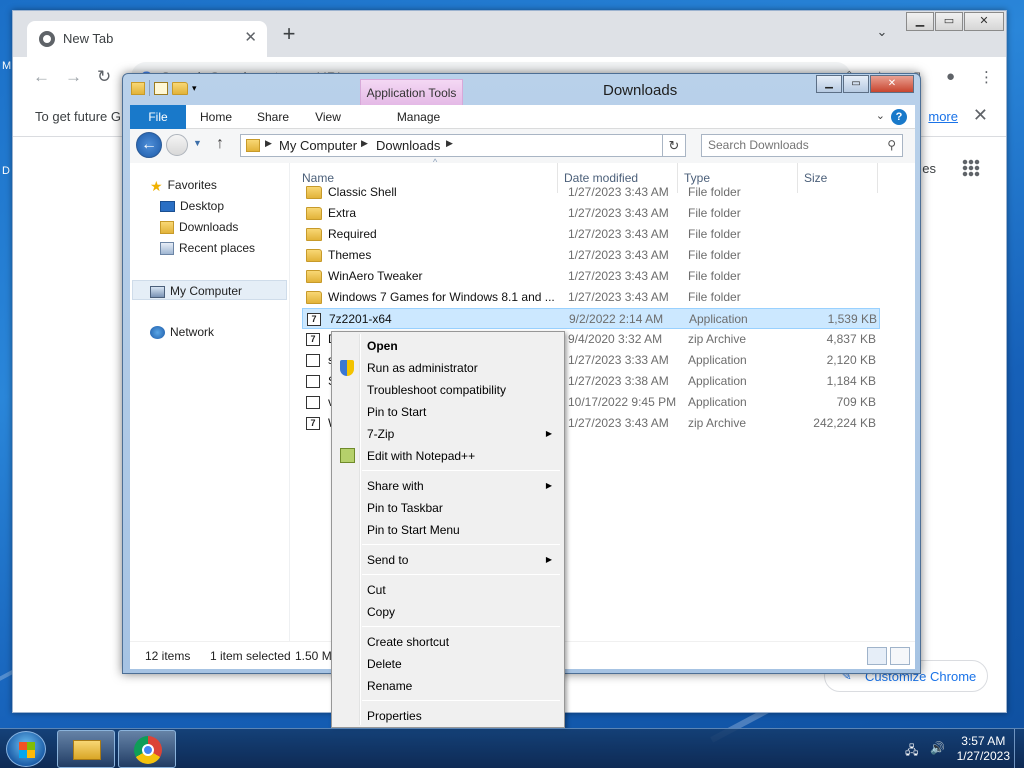  What do you see at coordinates (937, 748) in the screenshot?
I see `volume-tray-icon: 🔊` at bounding box center [937, 748].